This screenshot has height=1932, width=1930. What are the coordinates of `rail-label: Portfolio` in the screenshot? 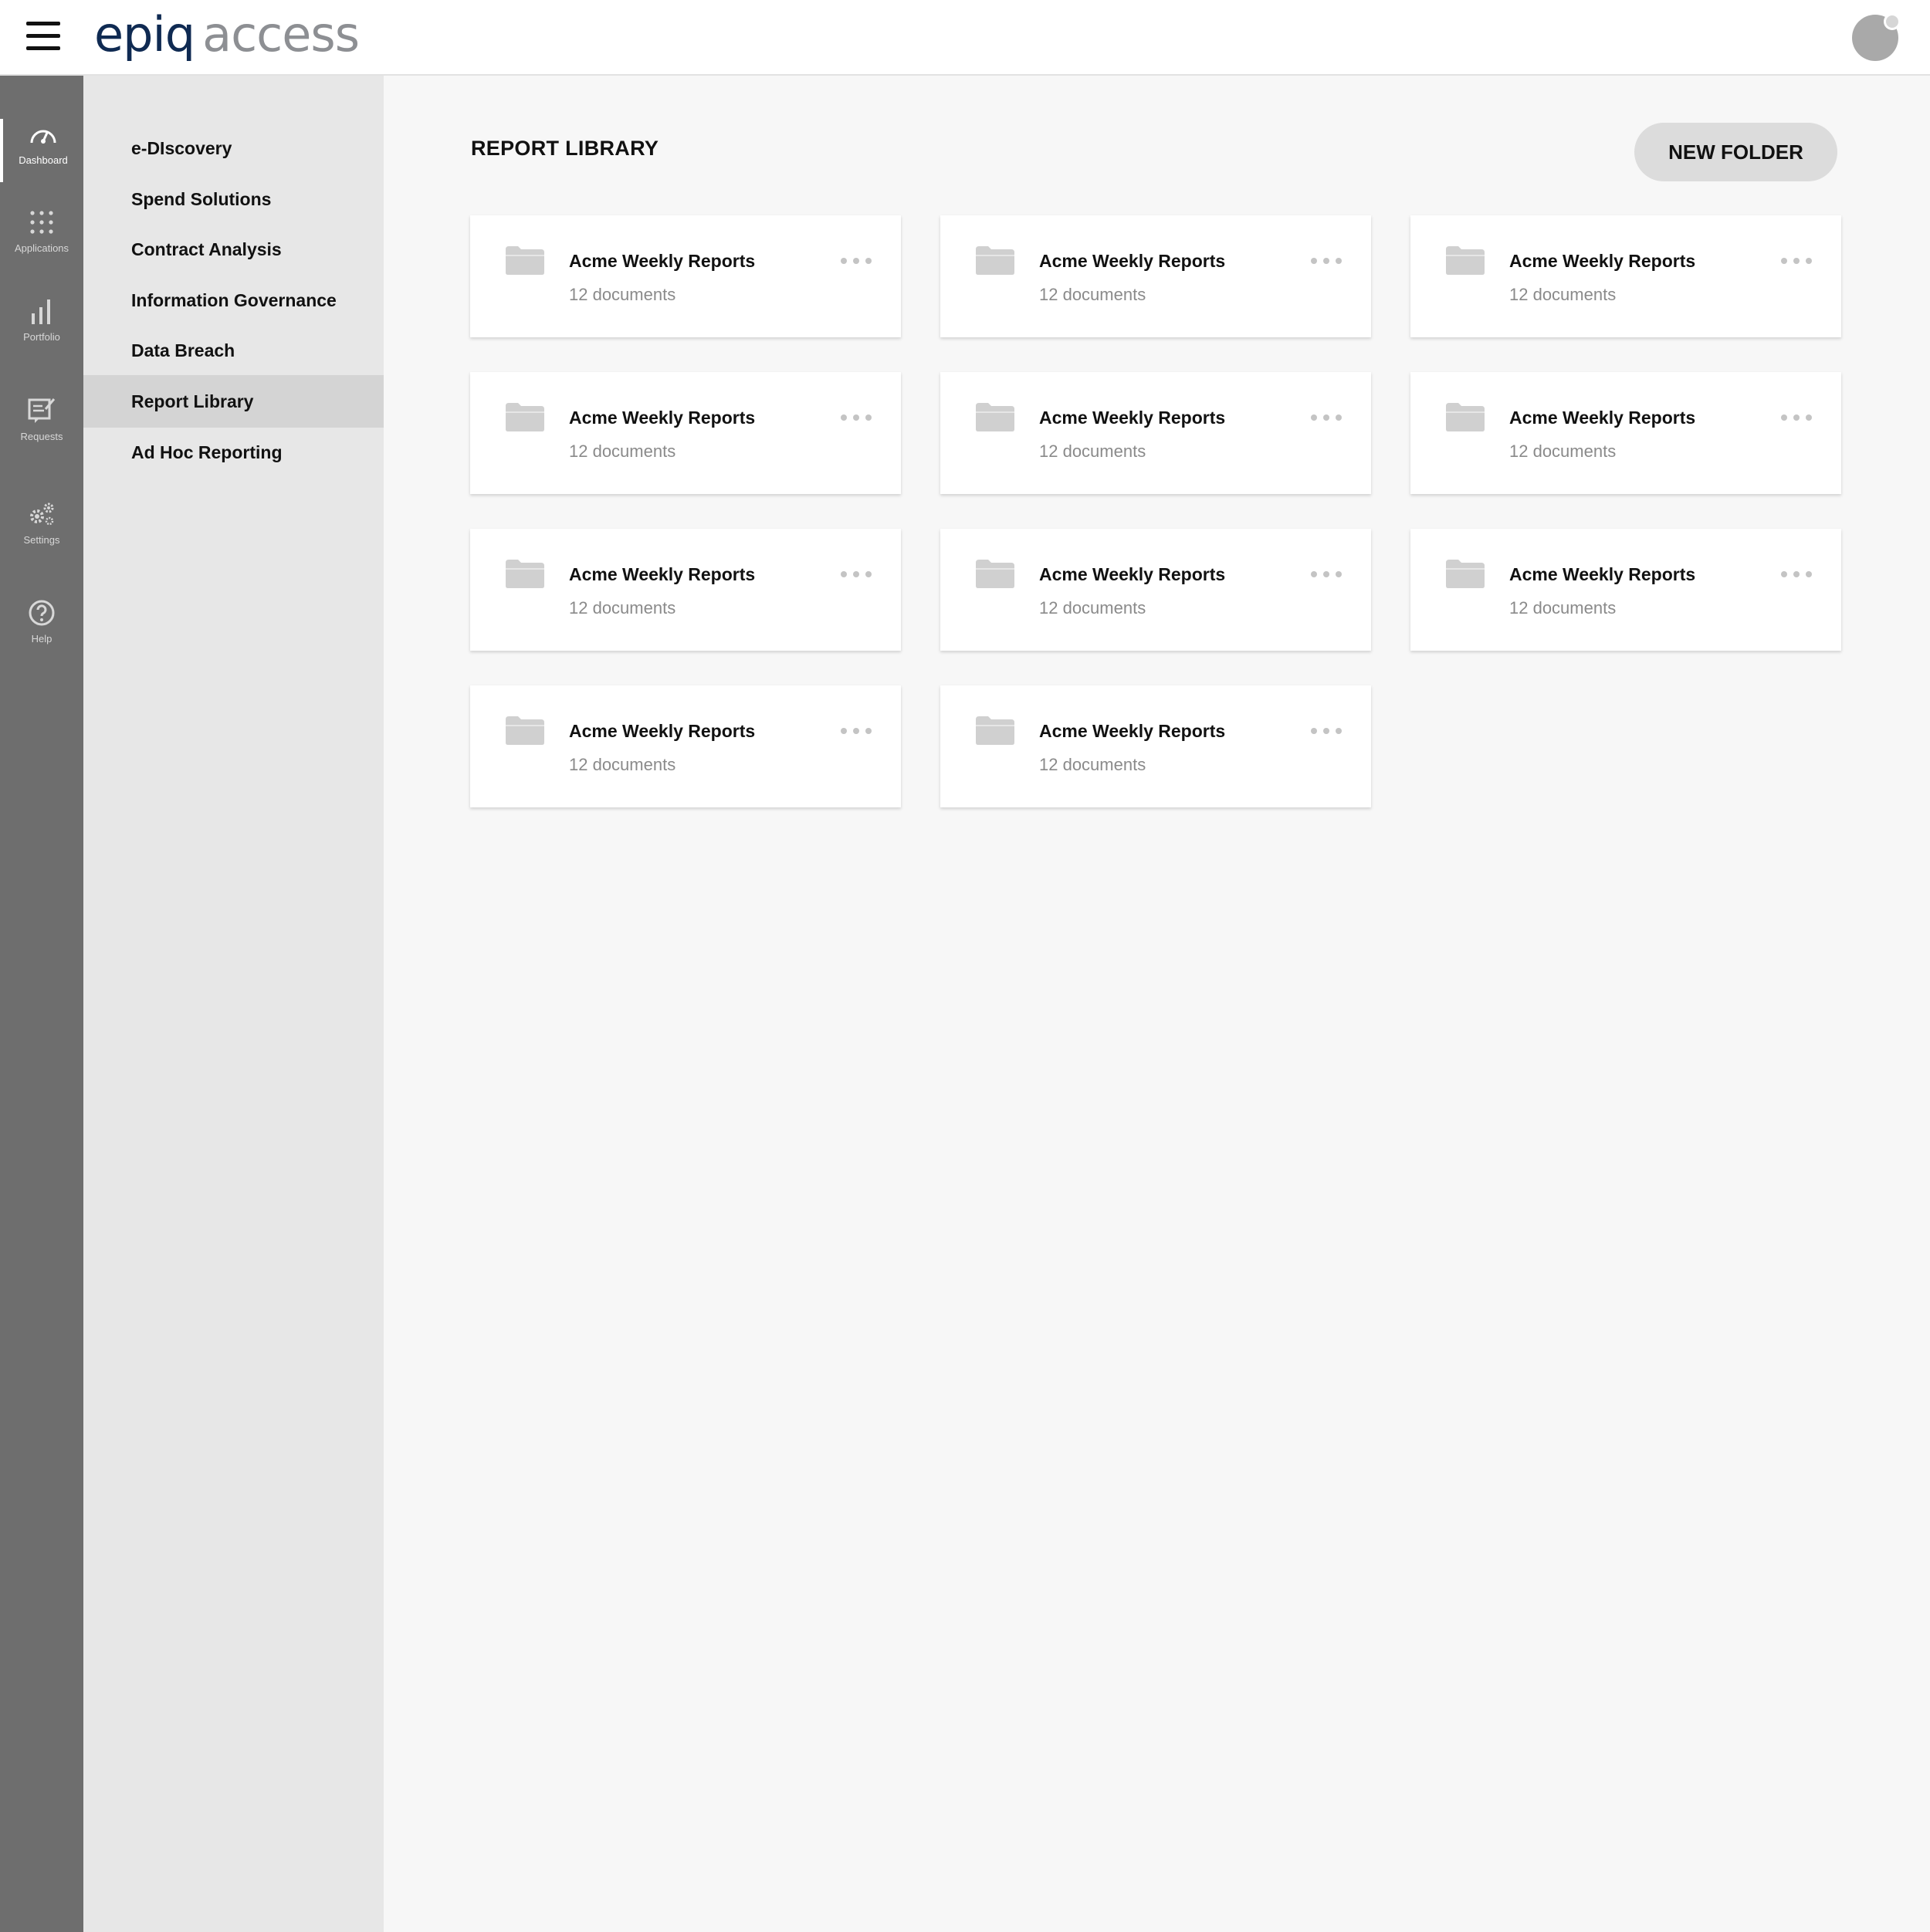 It's located at (41, 337).